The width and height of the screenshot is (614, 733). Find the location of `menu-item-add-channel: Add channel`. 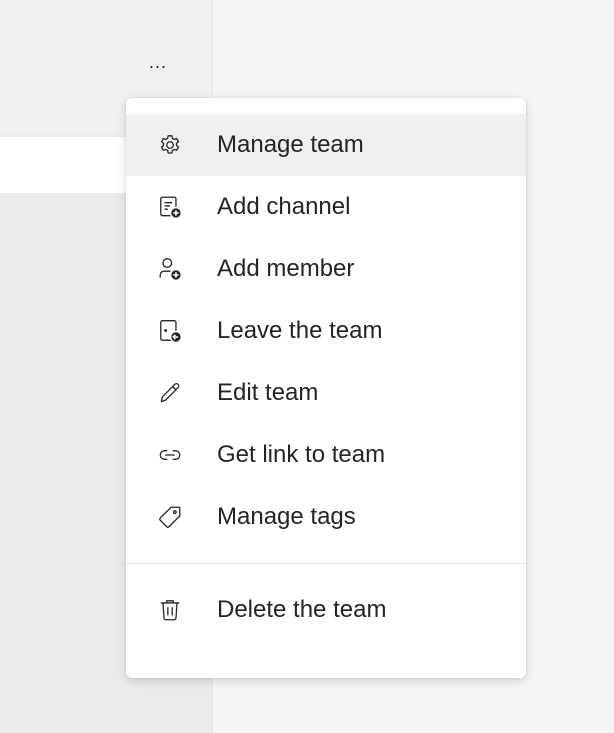

menu-item-add-channel: Add channel is located at coordinates (326, 207).